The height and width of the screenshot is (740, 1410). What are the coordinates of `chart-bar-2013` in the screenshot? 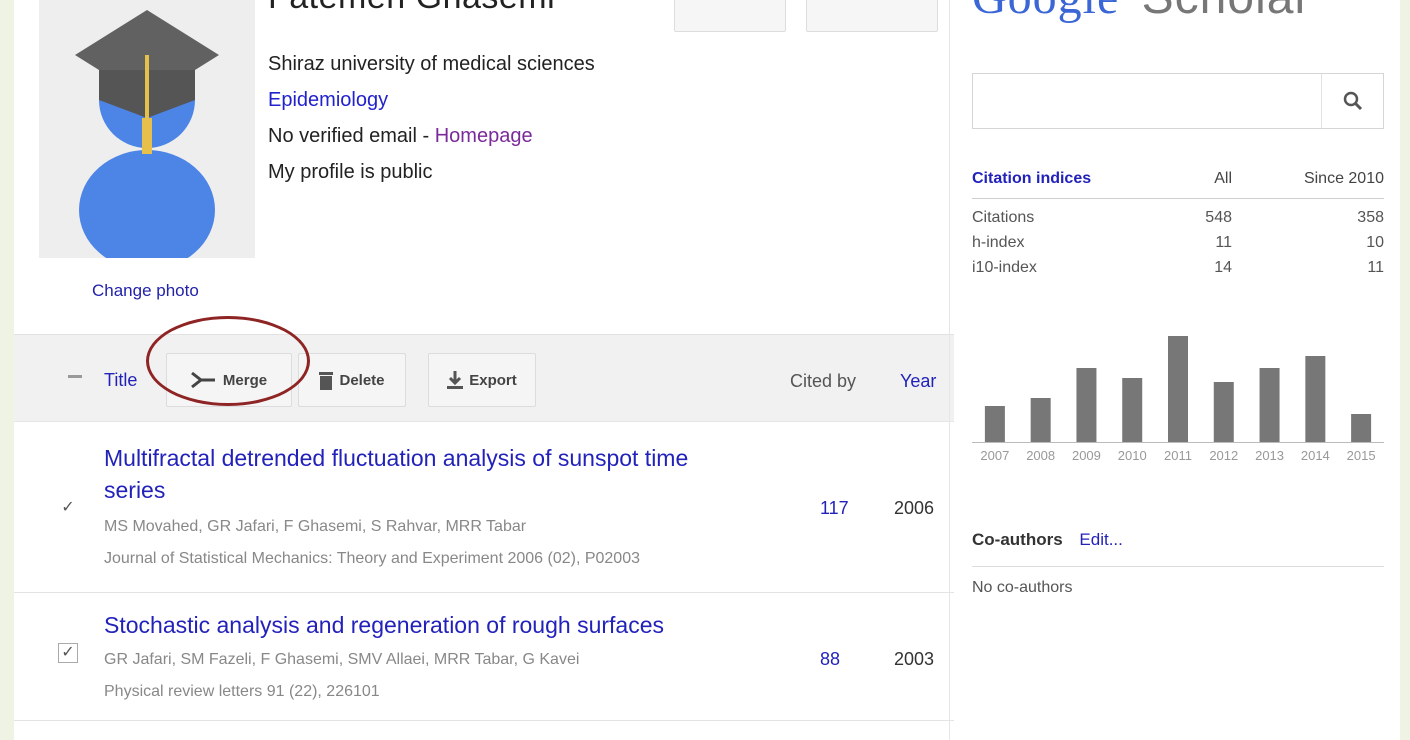 It's located at (1269, 405).